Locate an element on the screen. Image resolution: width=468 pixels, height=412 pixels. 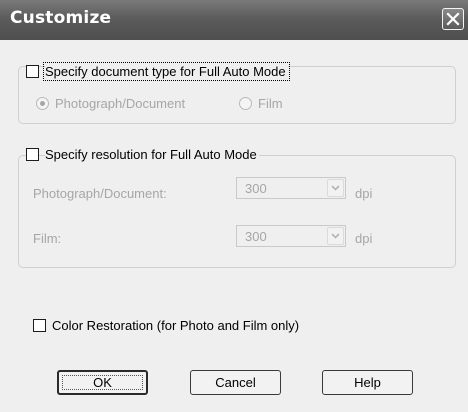
film-resolution-dropdown-arrow is located at coordinates (335, 236).